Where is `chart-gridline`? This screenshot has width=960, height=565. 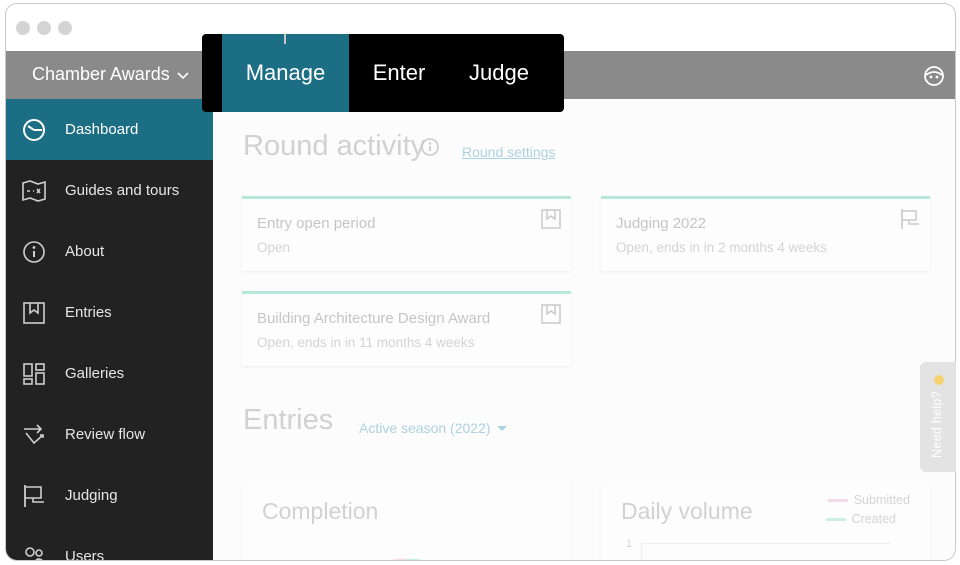 chart-gridline is located at coordinates (766, 543).